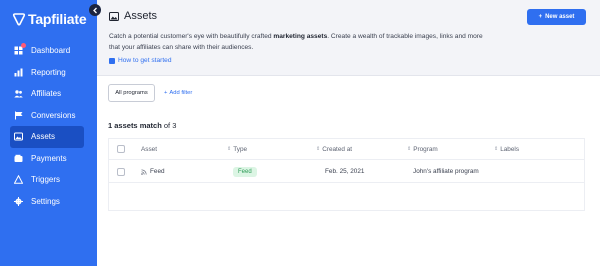  Describe the element at coordinates (142, 125) in the screenshot. I see `results-count: 1 assets match of 3` at that location.